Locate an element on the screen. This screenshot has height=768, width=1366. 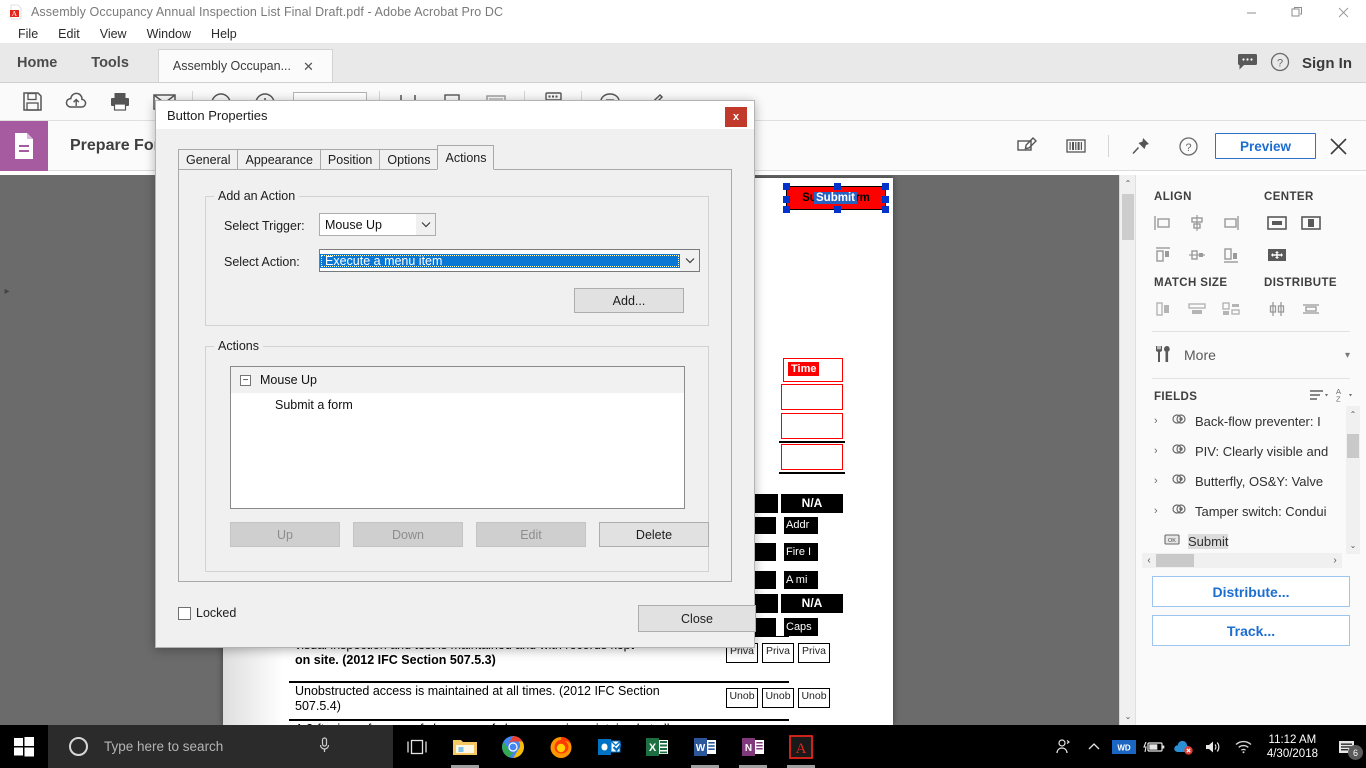
field-item-piv: › PIV: Clearly visible and is located at coordinates (1251, 451).